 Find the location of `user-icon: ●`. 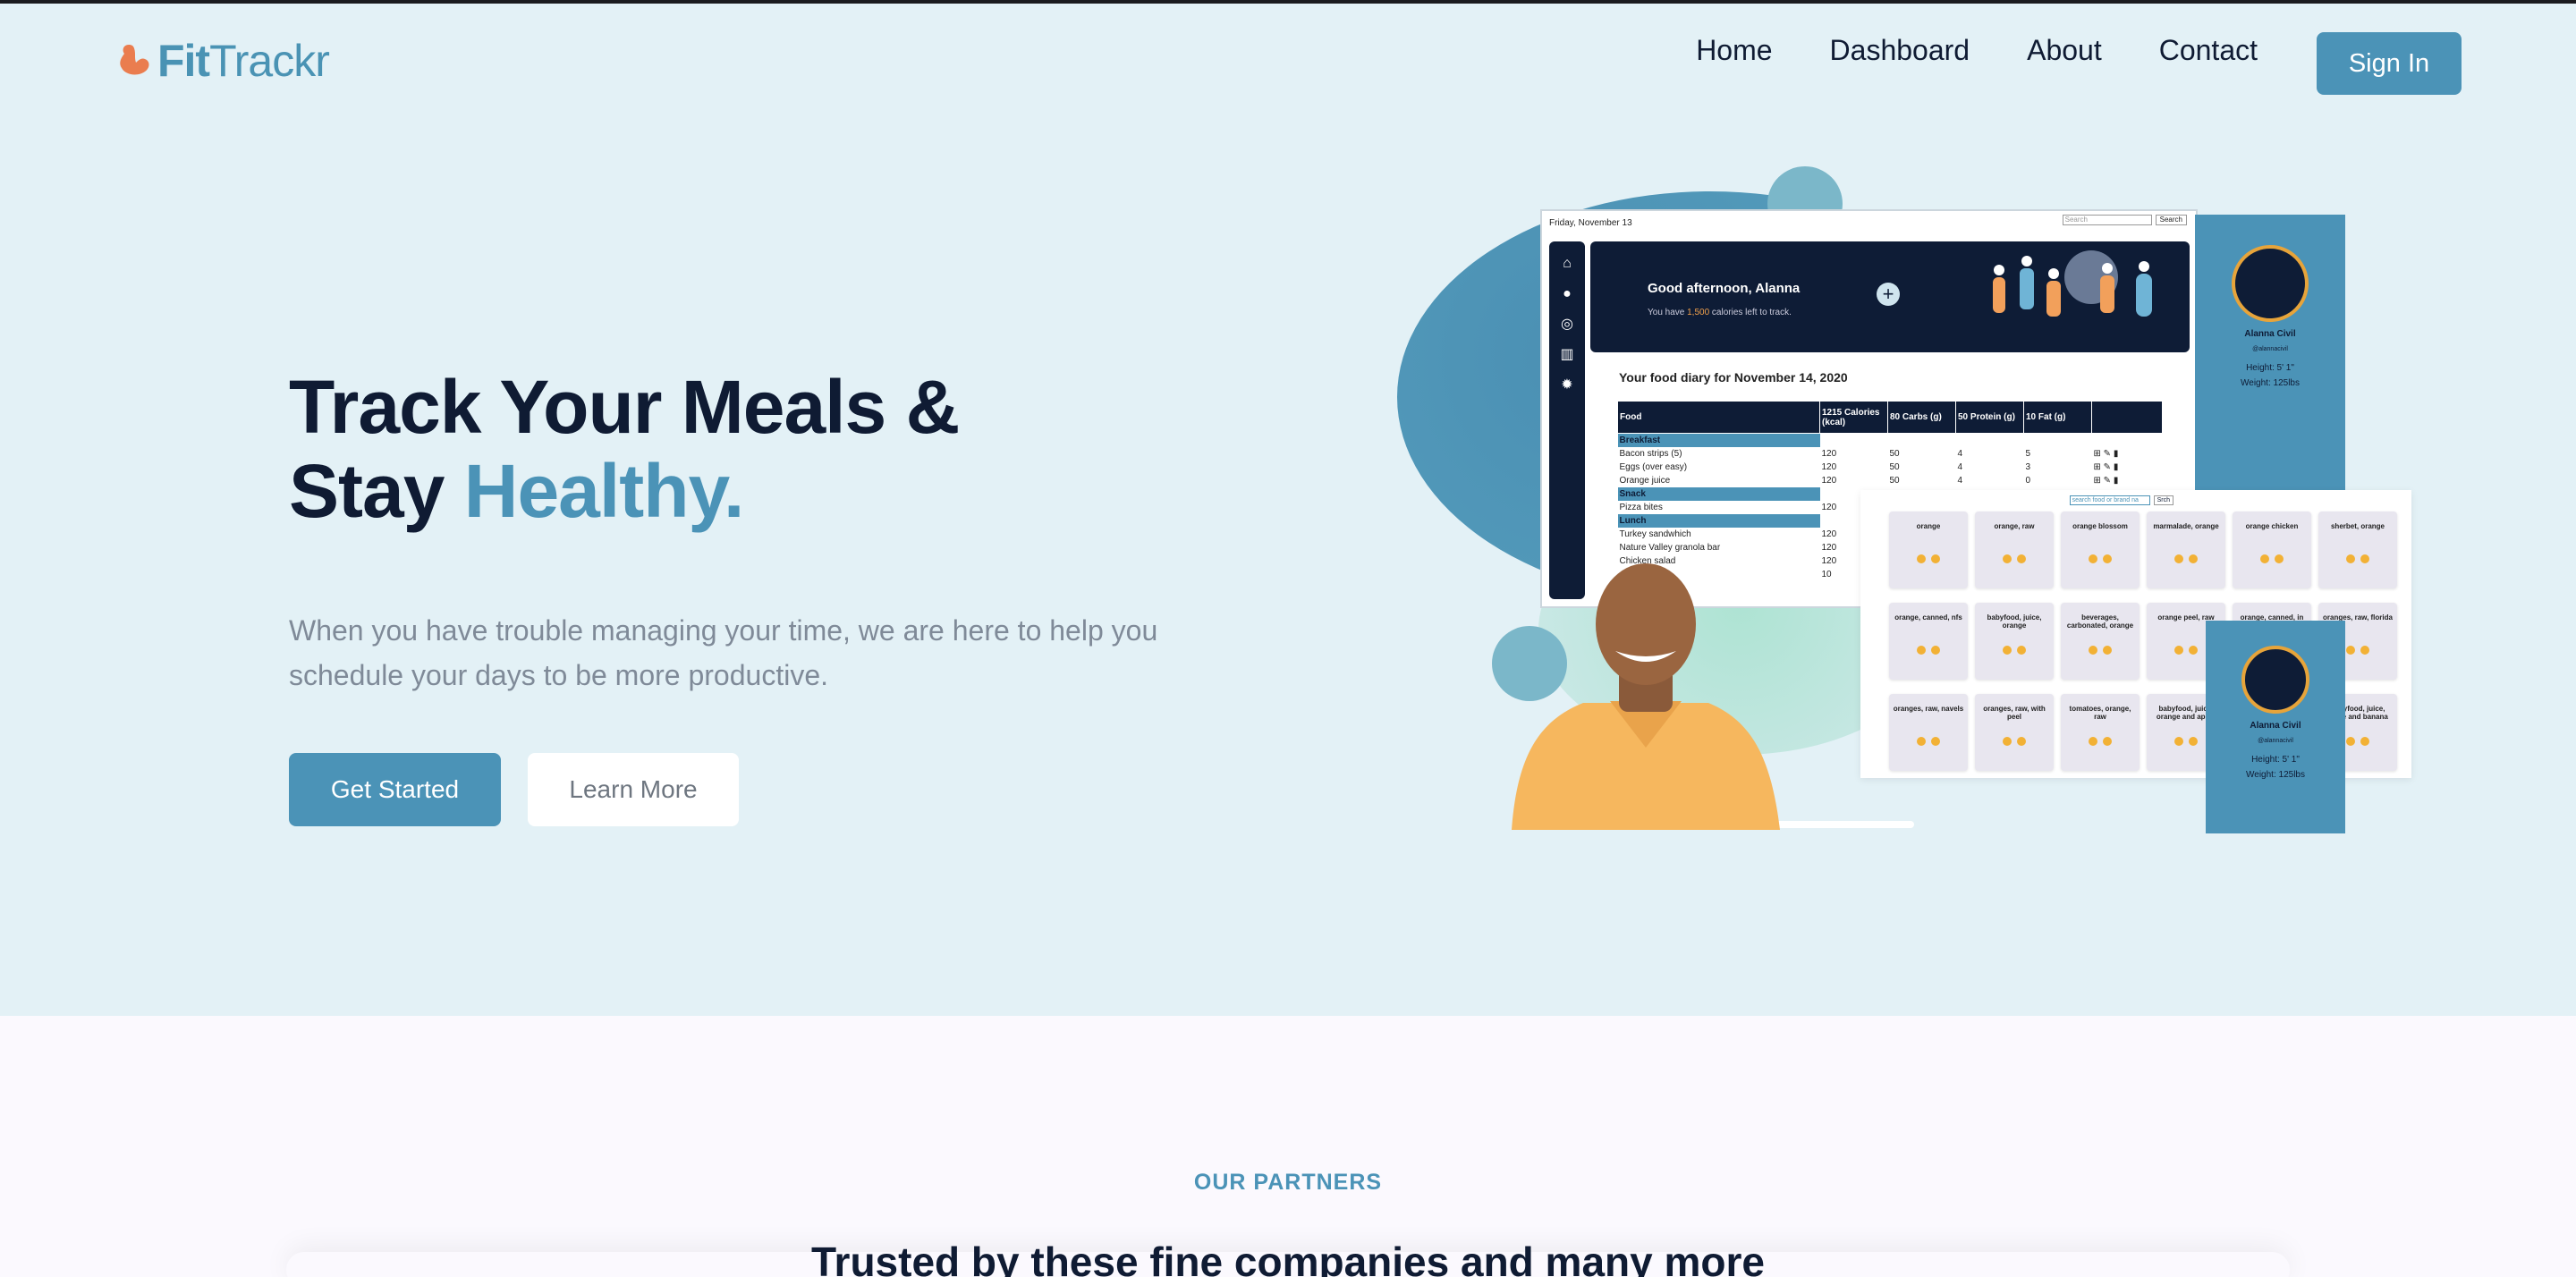

user-icon: ● is located at coordinates (1567, 293).